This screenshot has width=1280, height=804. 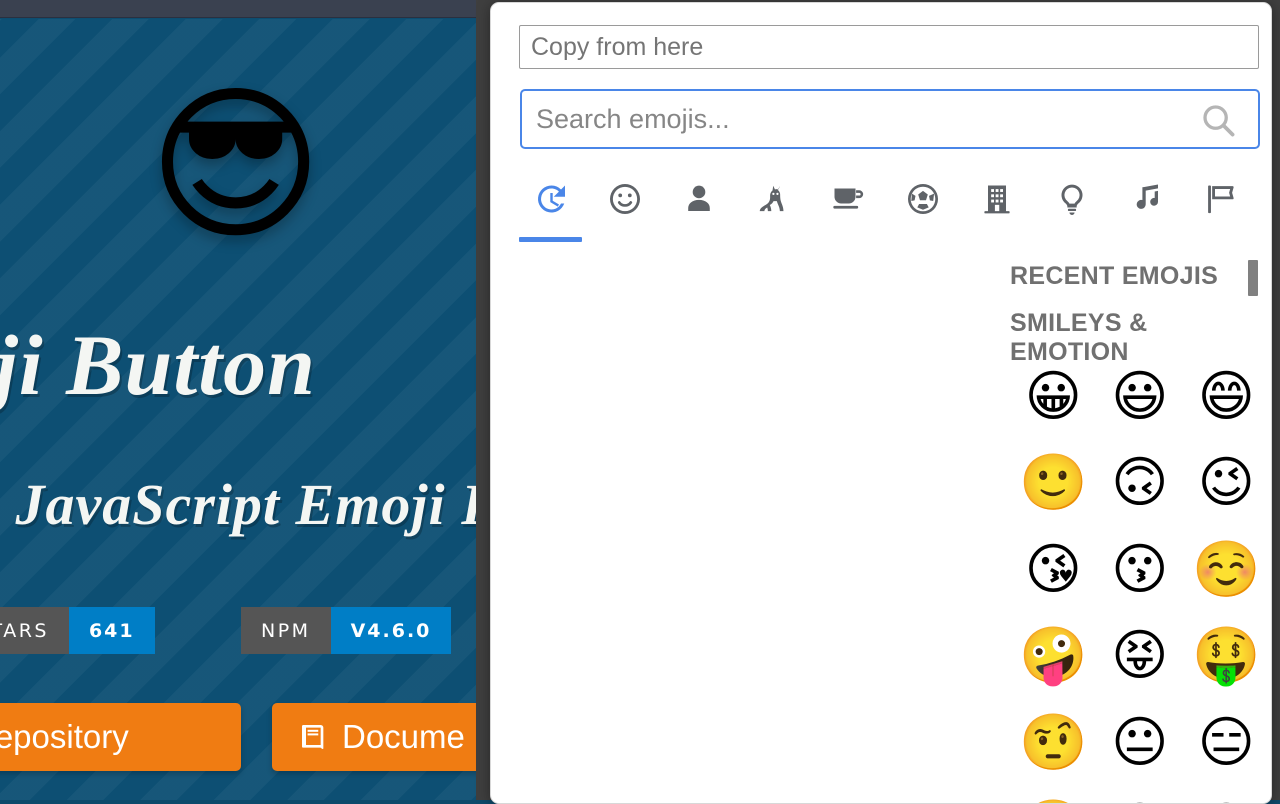 What do you see at coordinates (1271, 569) in the screenshot?
I see `emoji-cell: 😚` at bounding box center [1271, 569].